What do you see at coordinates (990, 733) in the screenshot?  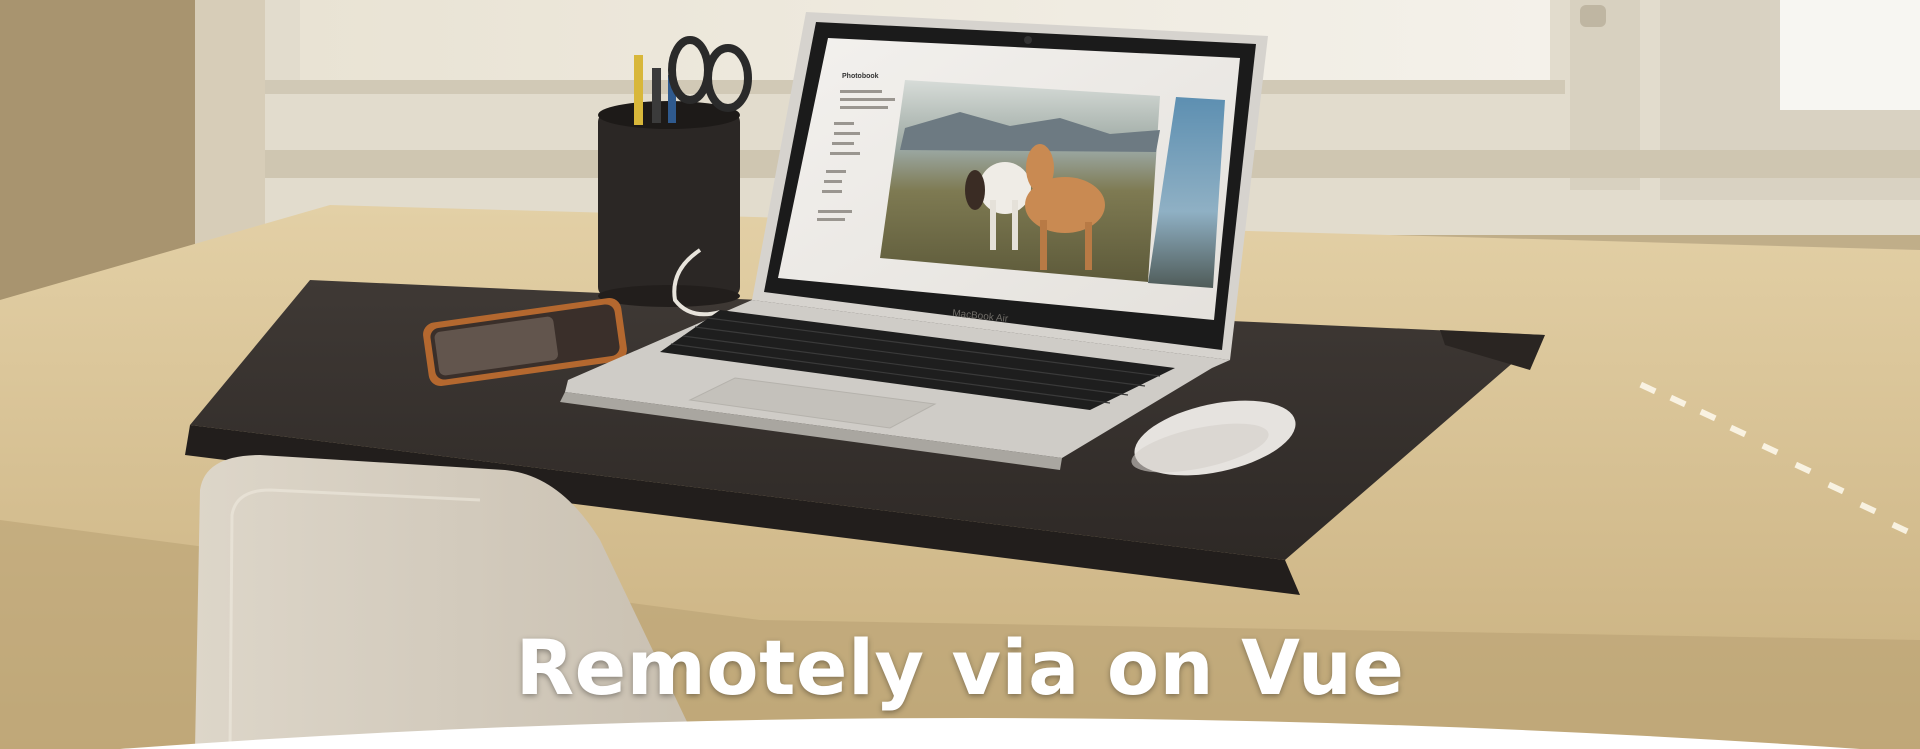 I see `bottom-curve-divider` at bounding box center [990, 733].